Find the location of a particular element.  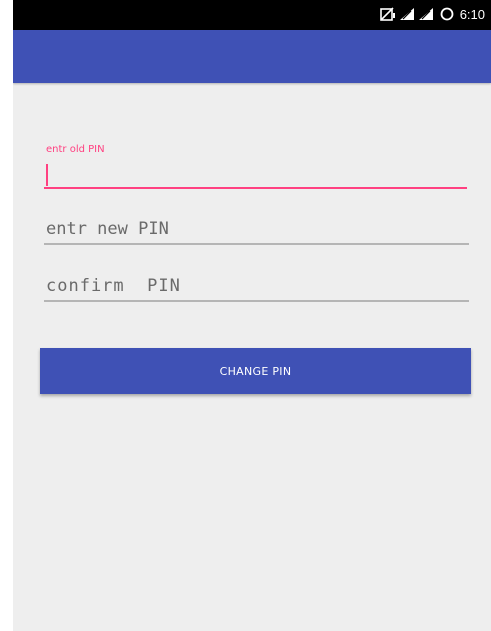

change-pin-button: CHANGE PIN is located at coordinates (255, 371).